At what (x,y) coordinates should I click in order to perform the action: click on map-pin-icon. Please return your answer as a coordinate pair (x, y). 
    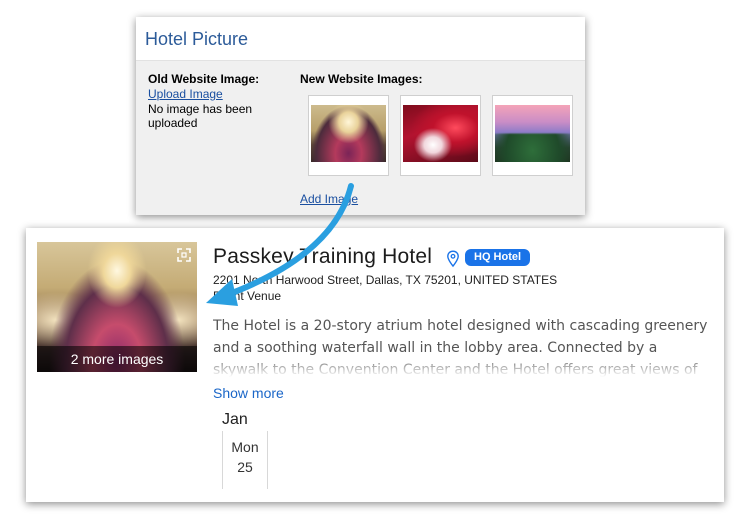
    Looking at the image, I should click on (453, 259).